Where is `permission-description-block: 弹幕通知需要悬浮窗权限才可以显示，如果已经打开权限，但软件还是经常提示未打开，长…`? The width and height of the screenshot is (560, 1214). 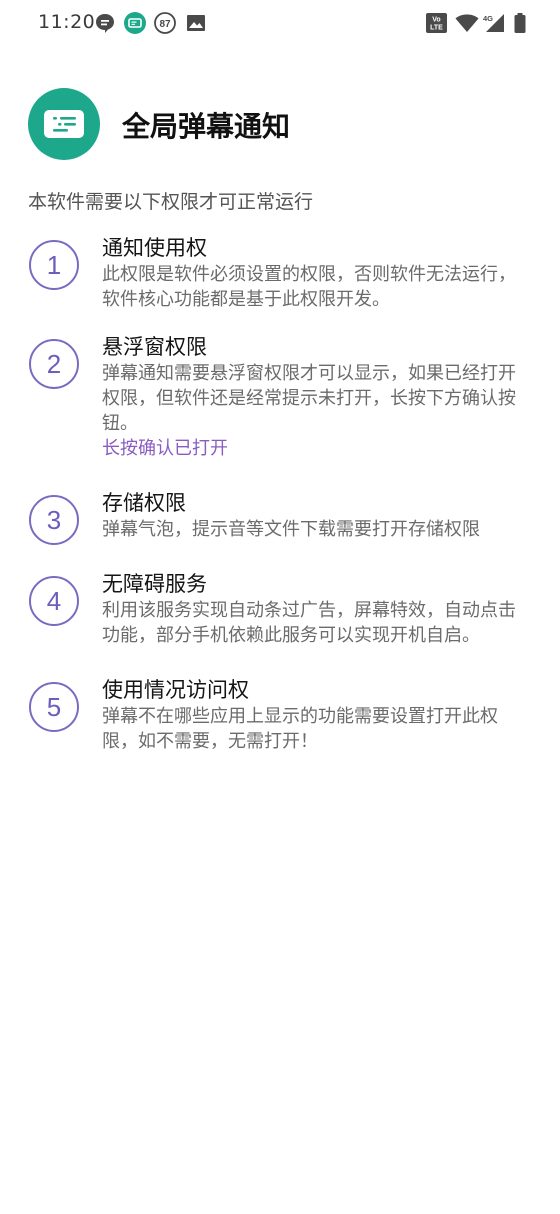 permission-description-block: 弹幕通知需要悬浮窗权限才可以显示，如果已经打开权限，但软件还是经常提示未打开，长… is located at coordinates (317, 411).